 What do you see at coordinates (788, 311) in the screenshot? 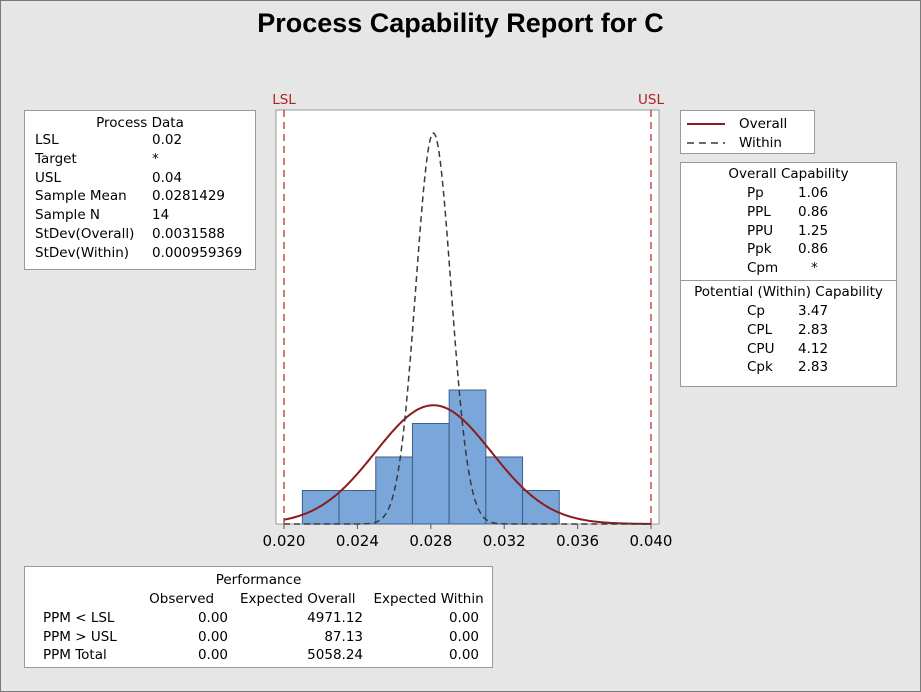
I see `within-capability-row: Cp 3.47` at bounding box center [788, 311].